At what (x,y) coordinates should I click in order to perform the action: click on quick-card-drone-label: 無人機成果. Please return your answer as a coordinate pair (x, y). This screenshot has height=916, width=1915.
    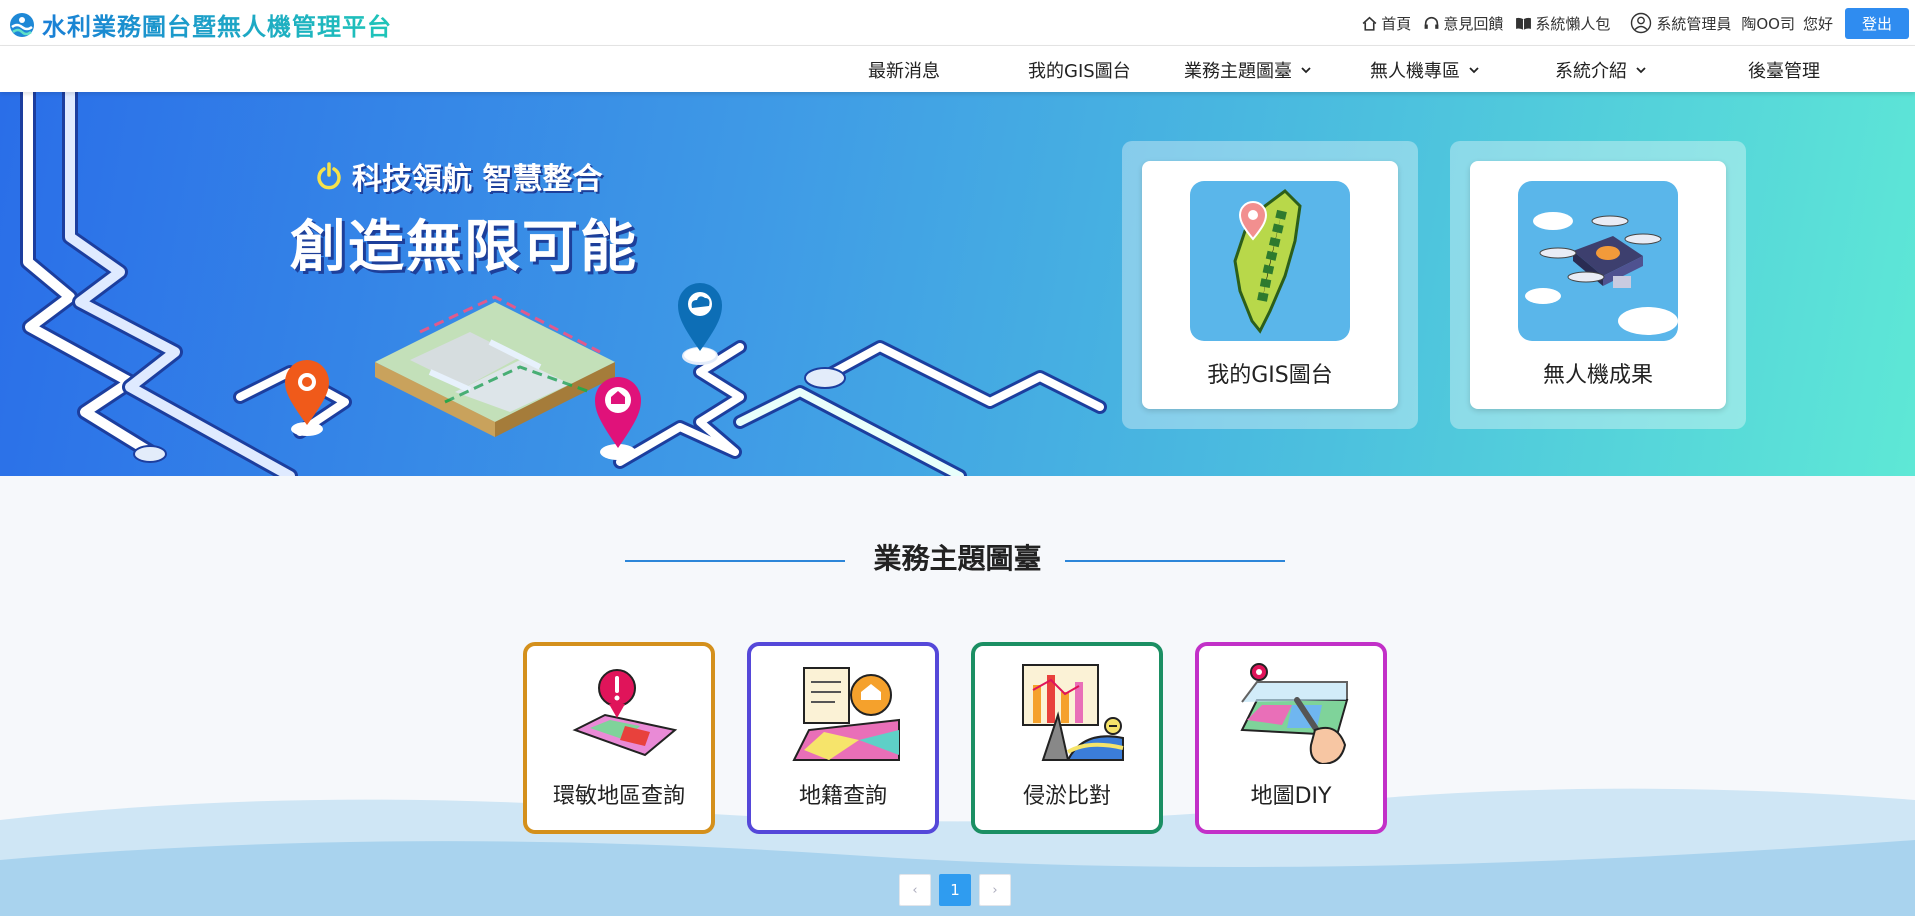
    Looking at the image, I should click on (1597, 375).